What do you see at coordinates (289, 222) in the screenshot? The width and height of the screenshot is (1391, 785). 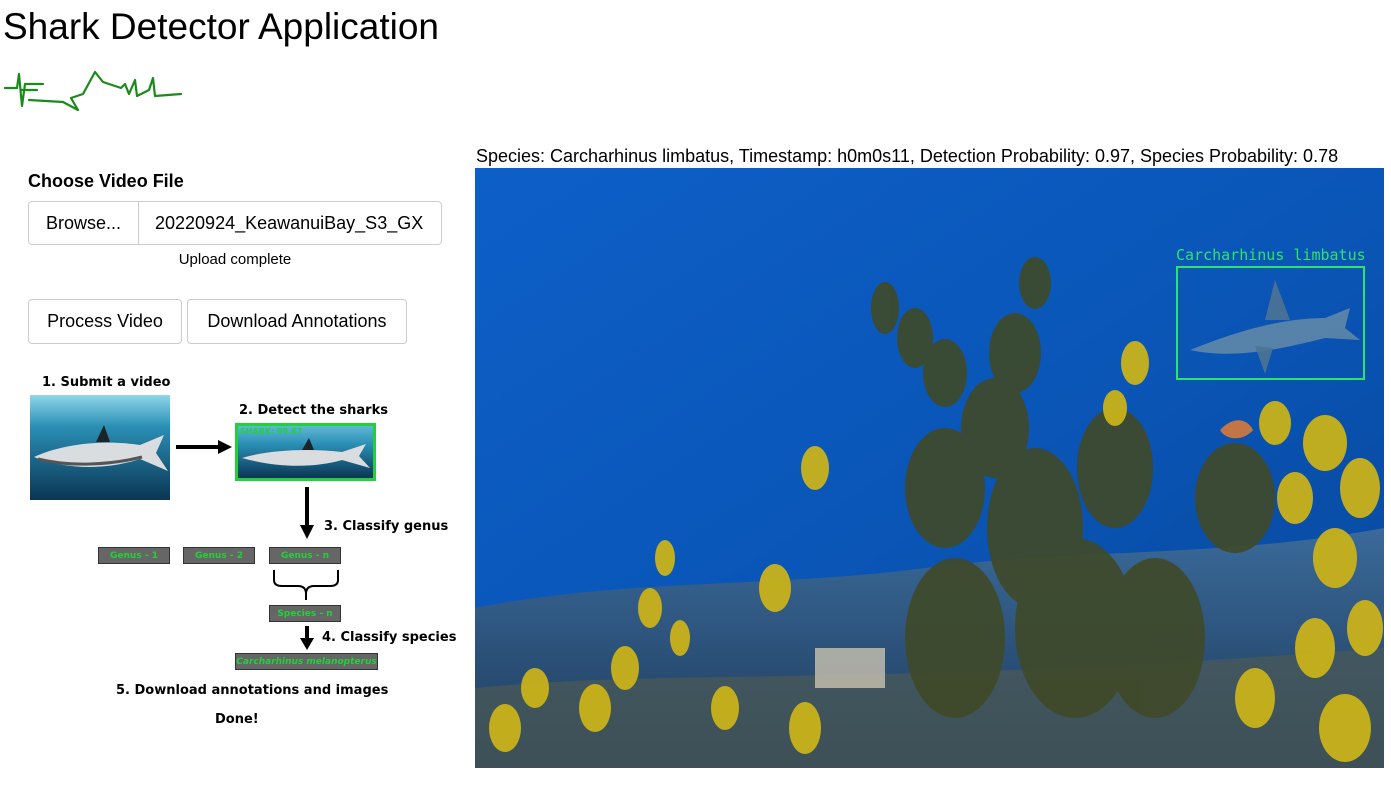 I see `selected-file-name: 20220924_KeawanuiBay_S3_GX` at bounding box center [289, 222].